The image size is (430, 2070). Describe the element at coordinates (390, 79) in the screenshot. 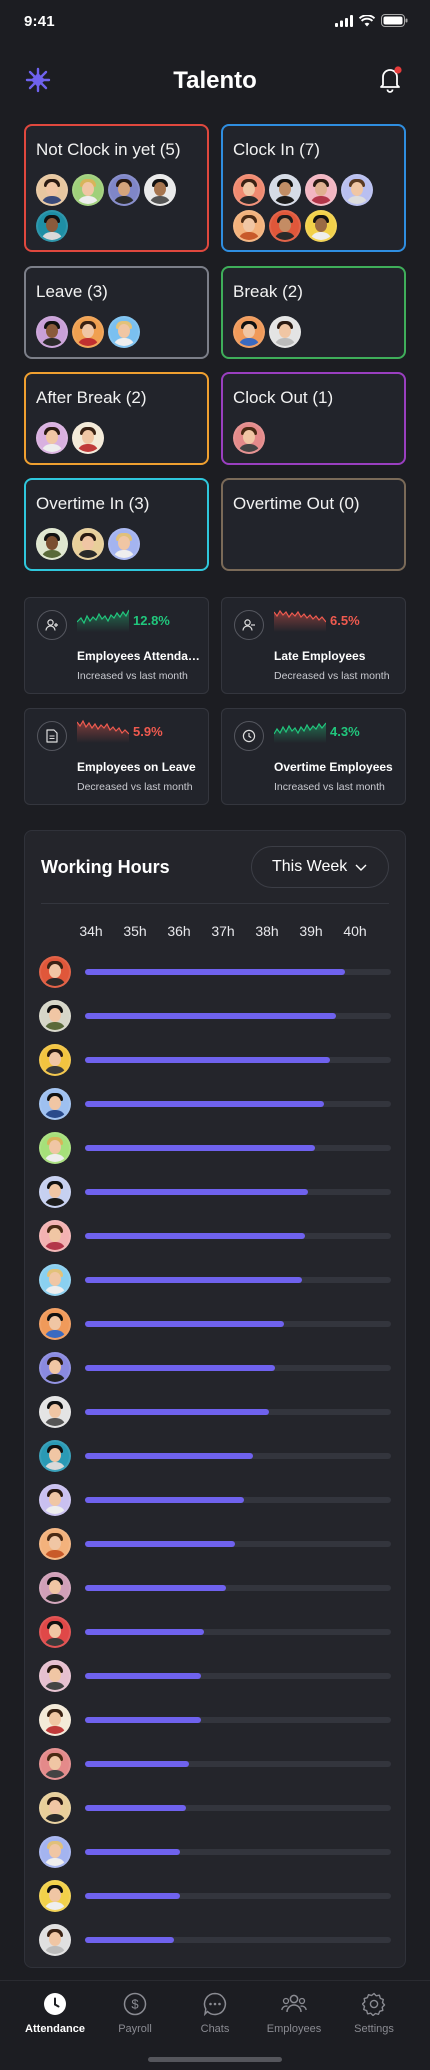

I see `notification-bell-icon` at that location.